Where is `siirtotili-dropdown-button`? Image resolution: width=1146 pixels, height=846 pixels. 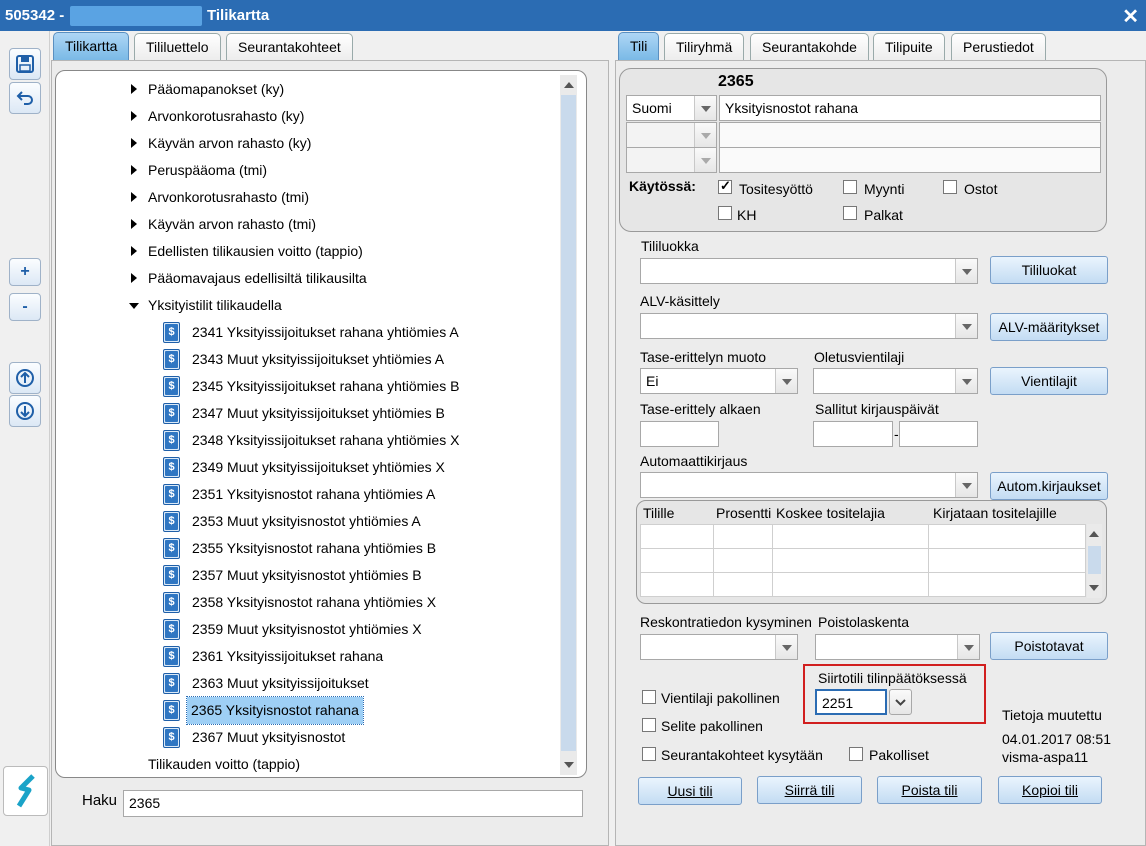 siirtotili-dropdown-button is located at coordinates (900, 702).